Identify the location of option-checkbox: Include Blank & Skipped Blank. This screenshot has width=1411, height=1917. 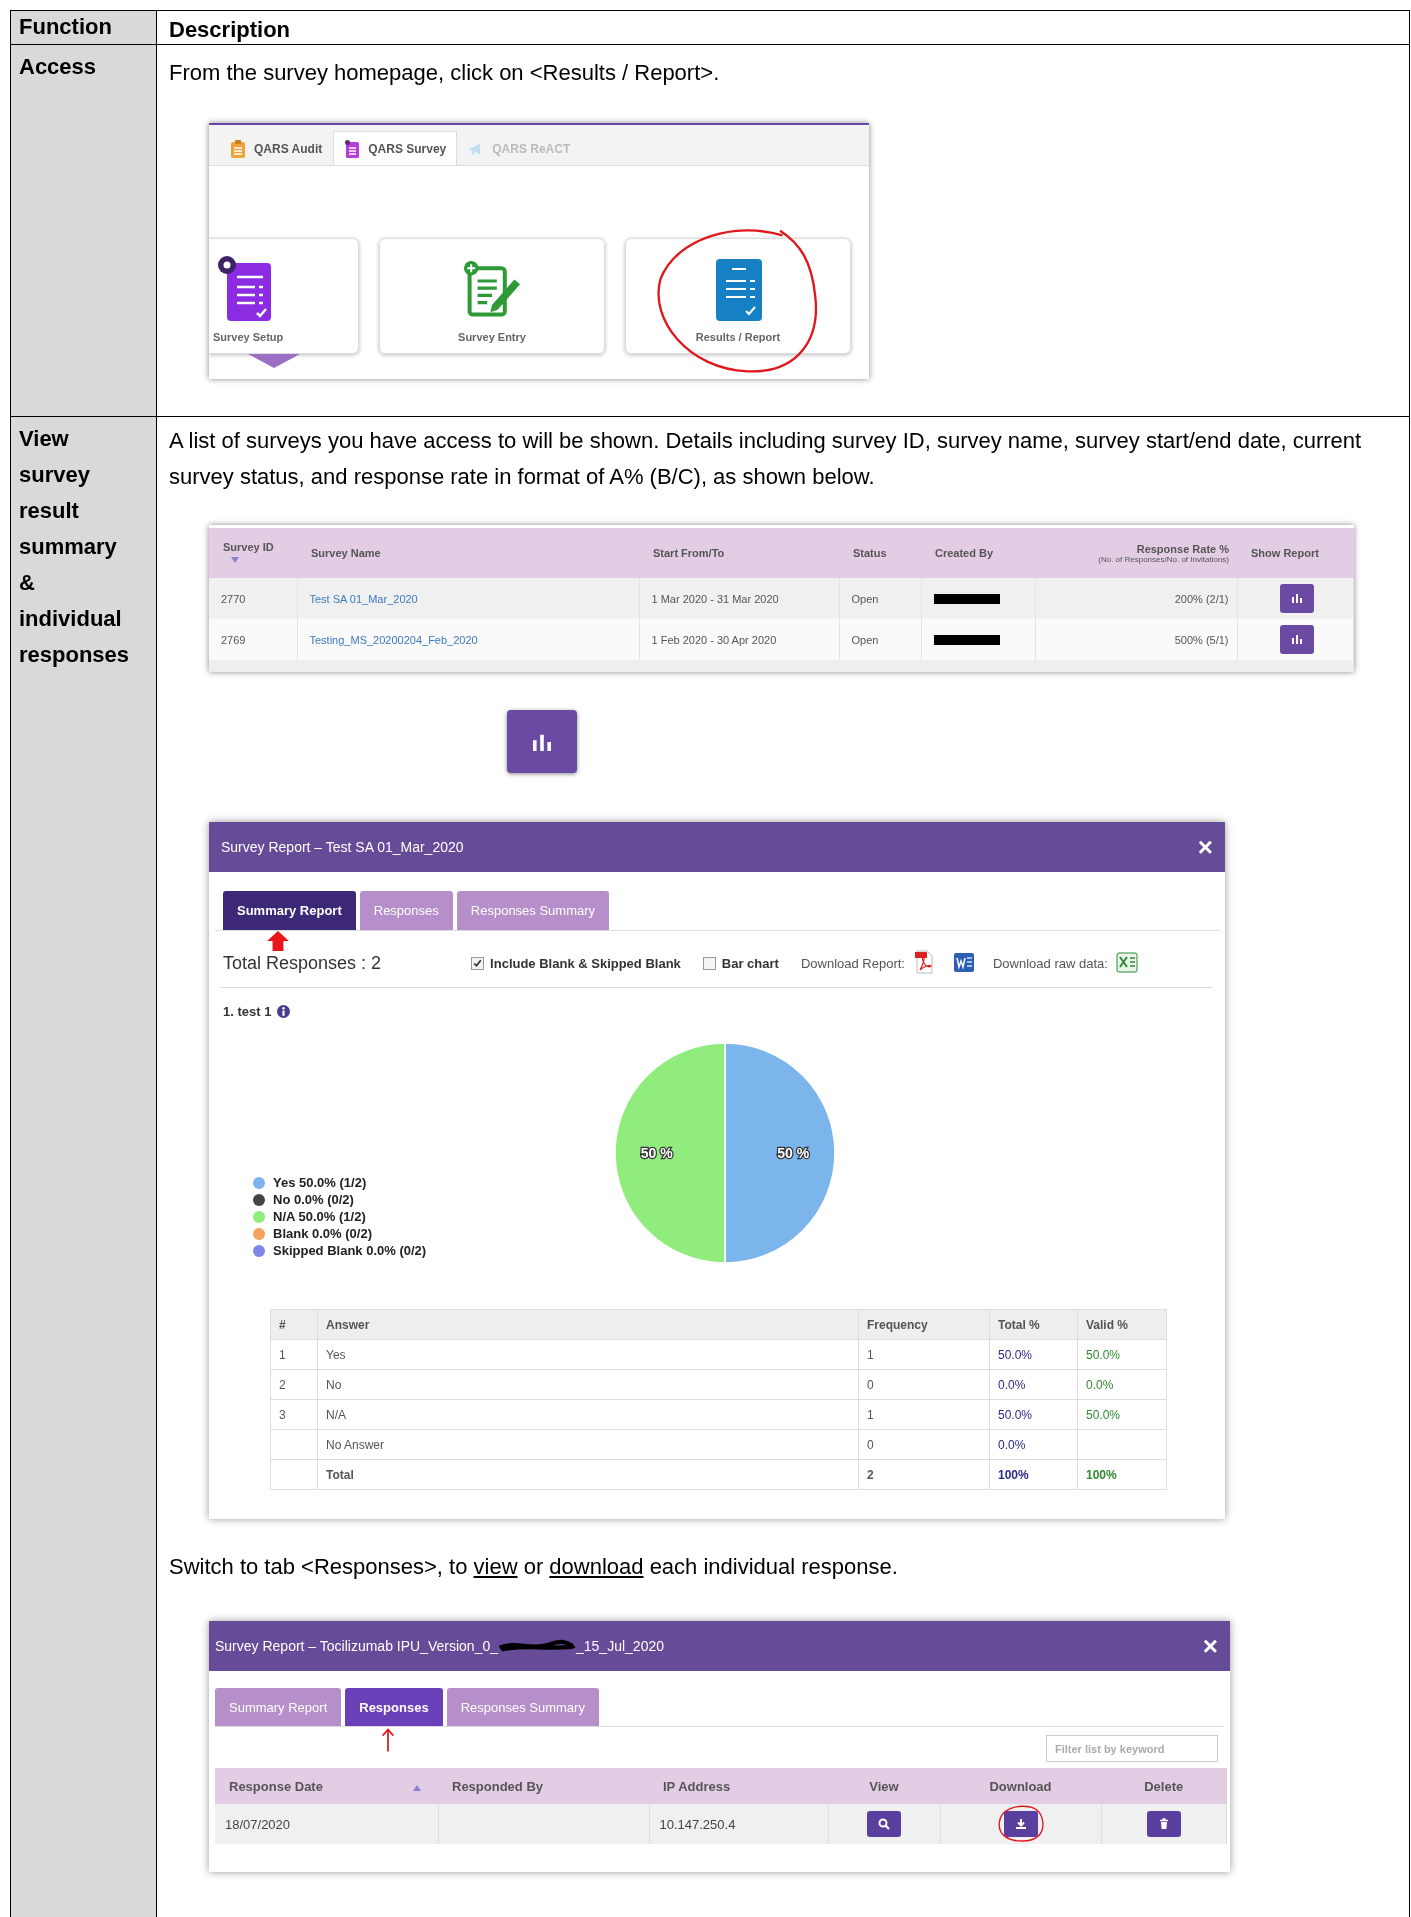
(576, 963).